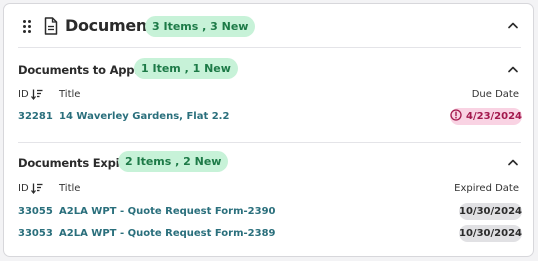  What do you see at coordinates (495, 94) in the screenshot?
I see `column-header-due-date: Due Date` at bounding box center [495, 94].